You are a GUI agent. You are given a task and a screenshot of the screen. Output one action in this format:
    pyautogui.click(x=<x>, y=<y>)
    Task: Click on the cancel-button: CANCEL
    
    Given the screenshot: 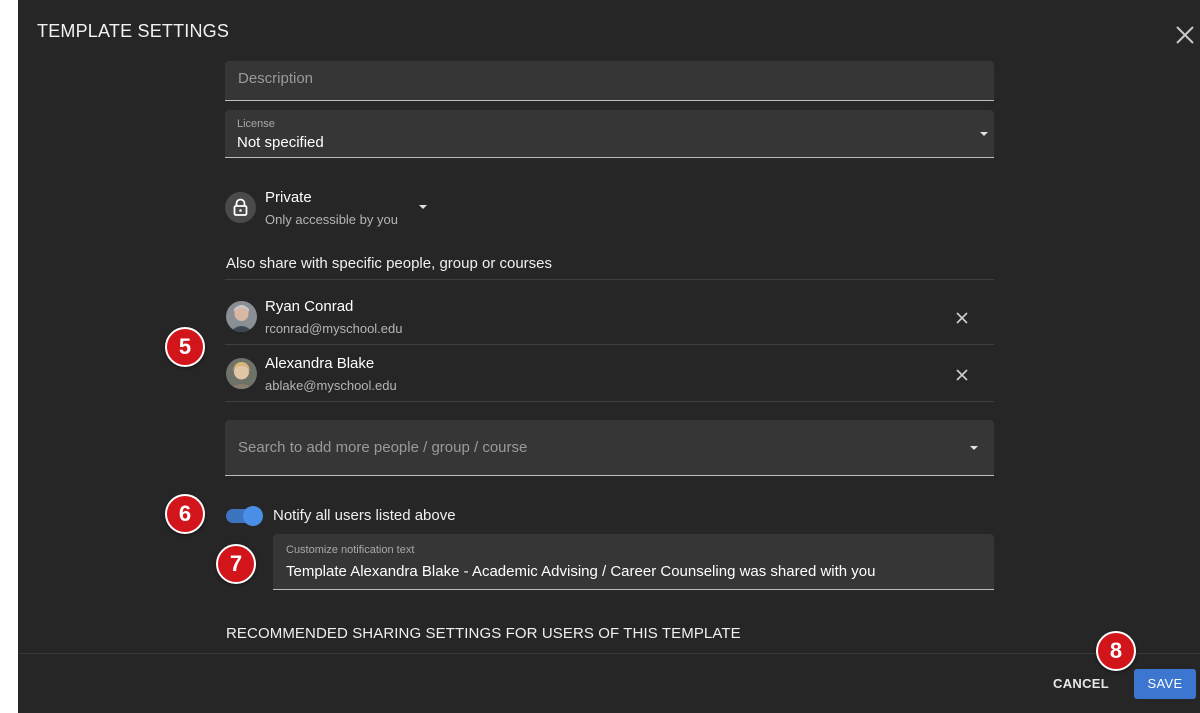 What is the action you would take?
    pyautogui.click(x=1081, y=684)
    